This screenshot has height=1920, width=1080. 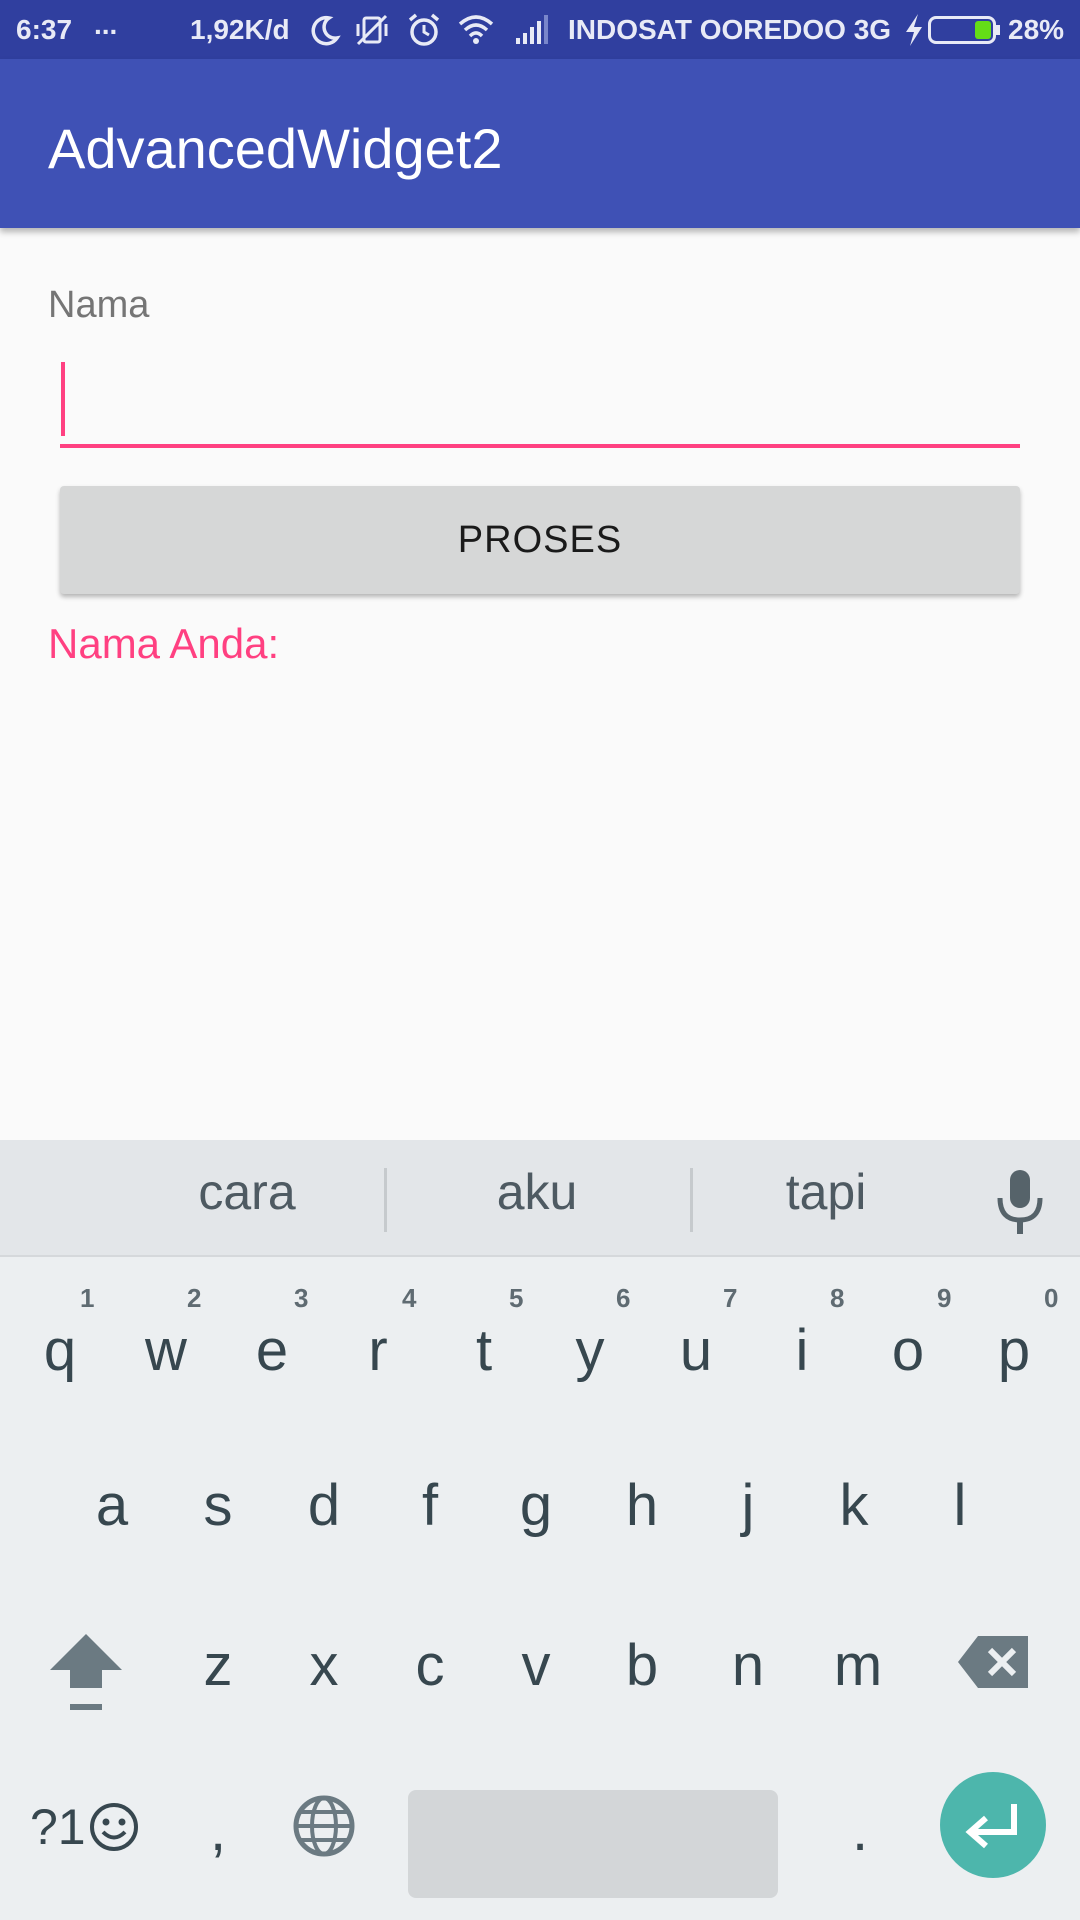 I want to click on key-hint: 0, so click(x=1051, y=1298).